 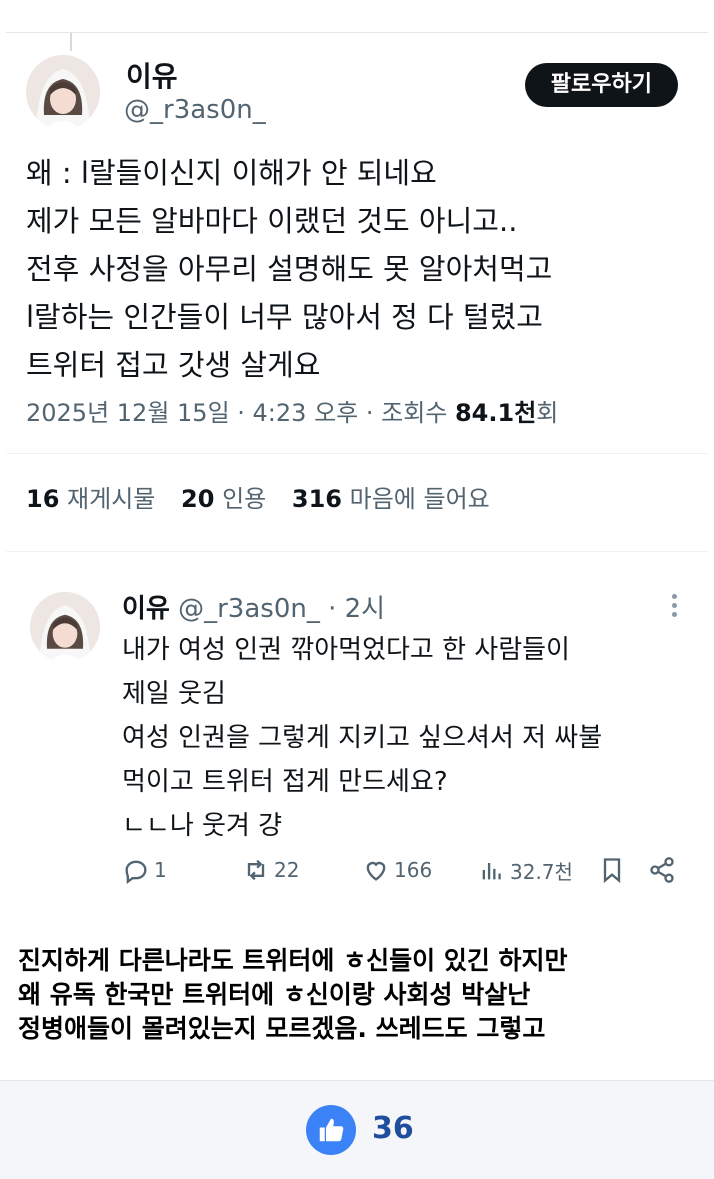 I want to click on reply-header: 이유 @_r3as0n_ · 2시, so click(x=253, y=606).